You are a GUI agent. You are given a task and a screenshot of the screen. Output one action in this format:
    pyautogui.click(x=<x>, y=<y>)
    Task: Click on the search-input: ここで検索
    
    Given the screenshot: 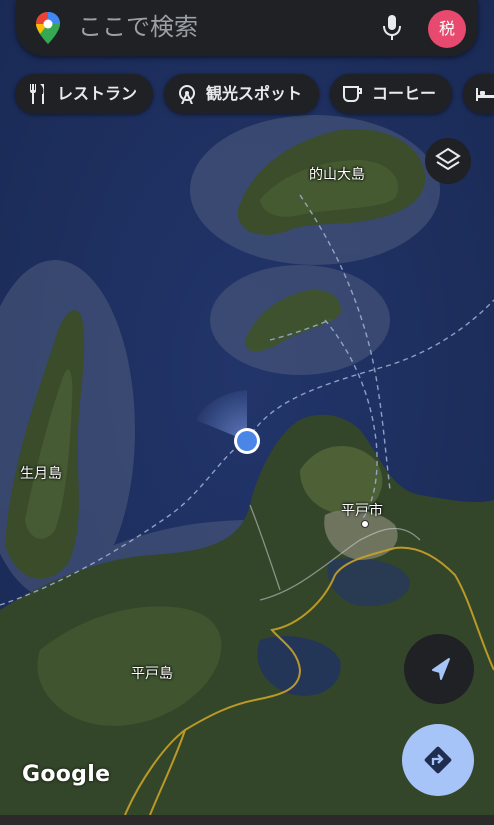 What is the action you would take?
    pyautogui.click(x=138, y=27)
    